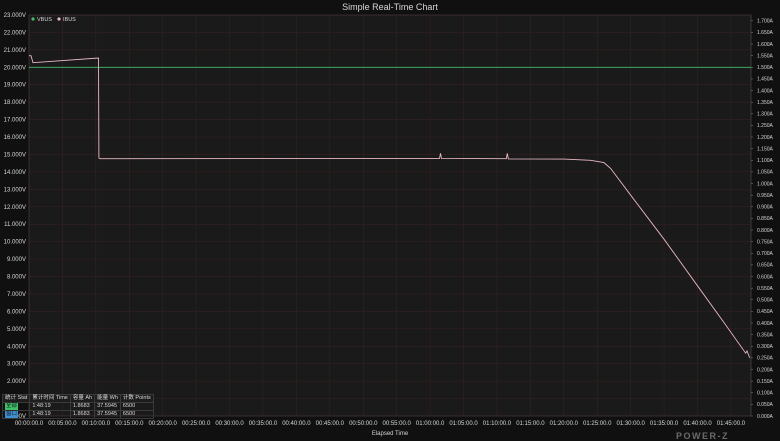 This screenshot has width=780, height=441. I want to click on y2-tick-label: 0.050A, so click(765, 405).